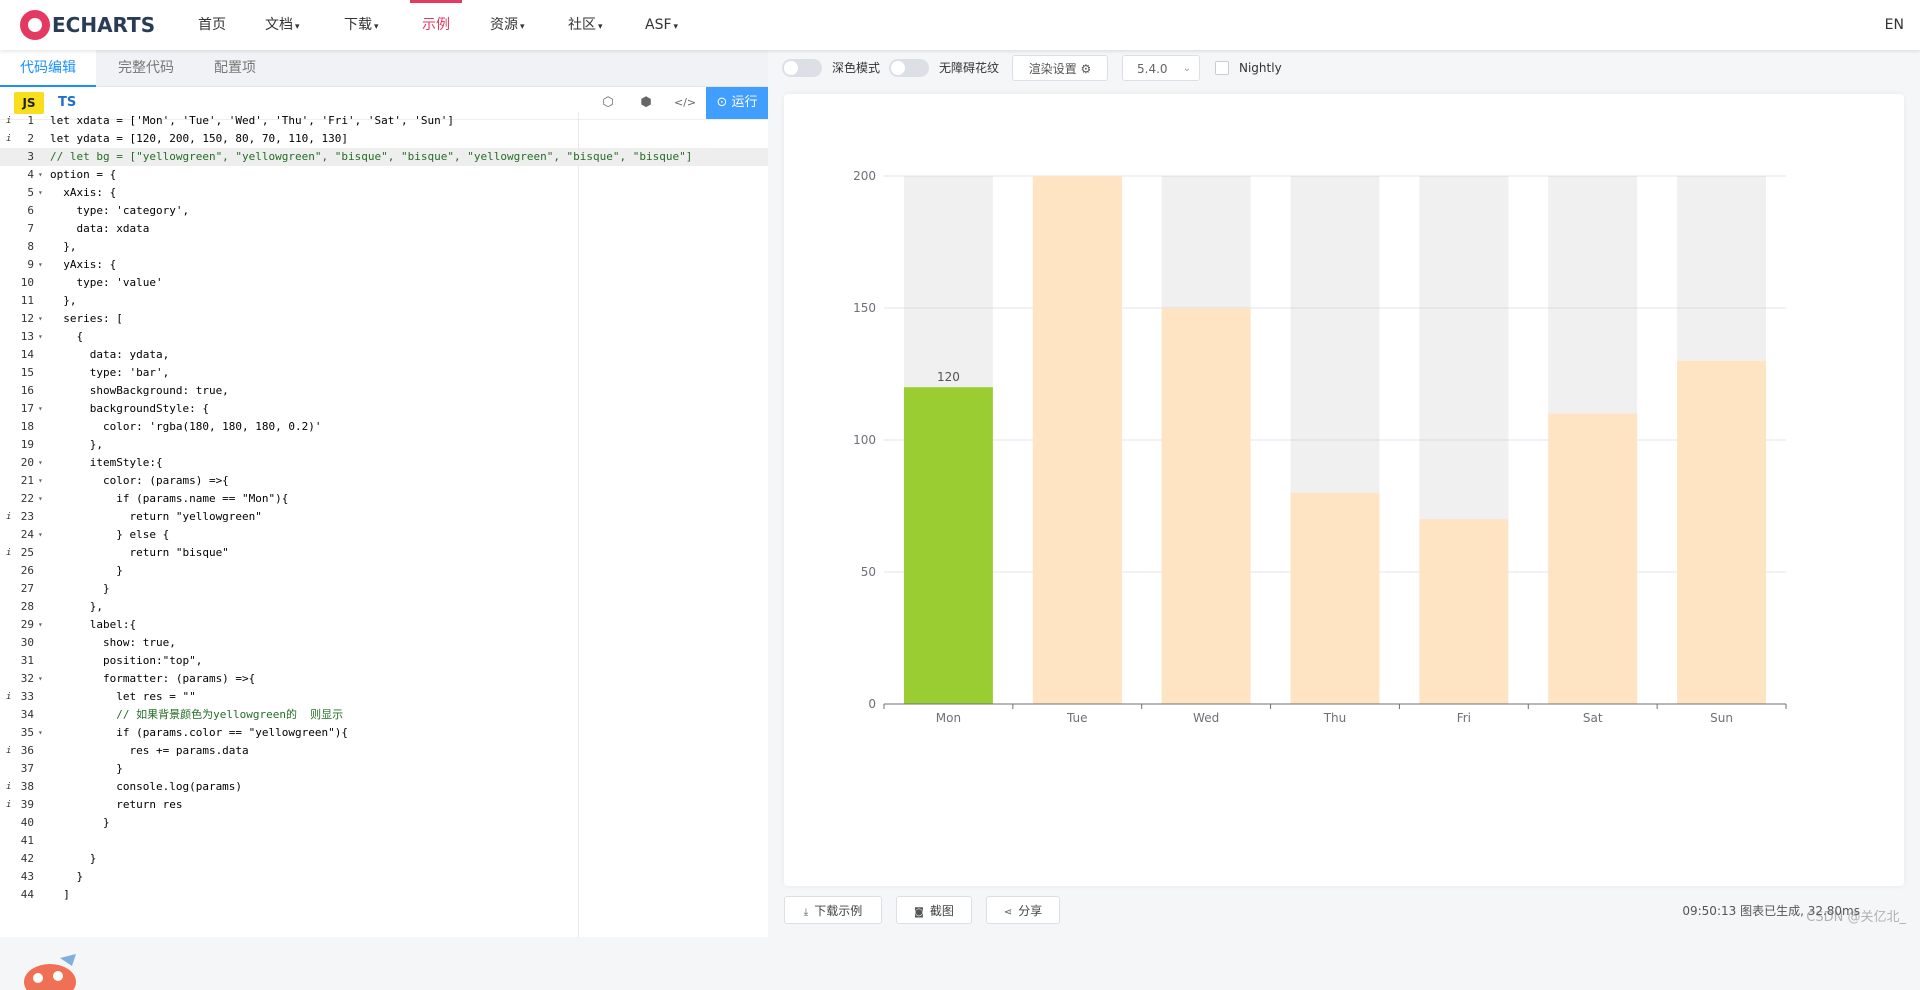 Image resolution: width=1920 pixels, height=990 pixels. I want to click on nightly-checkbox, so click(1222, 68).